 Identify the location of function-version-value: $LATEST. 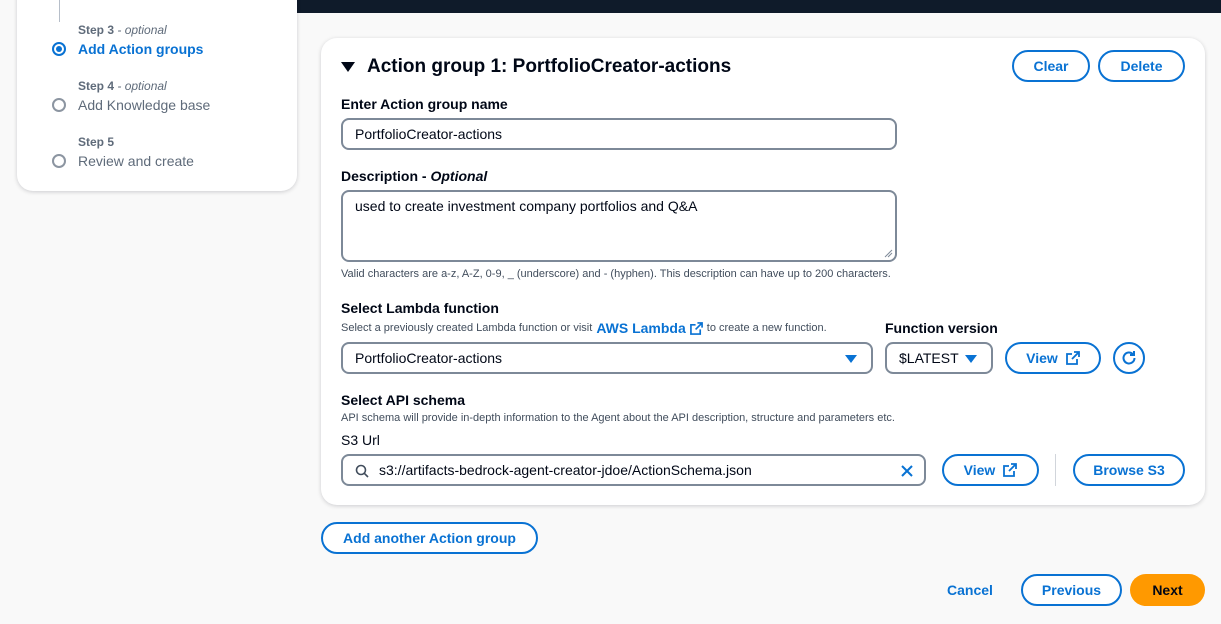
(929, 358).